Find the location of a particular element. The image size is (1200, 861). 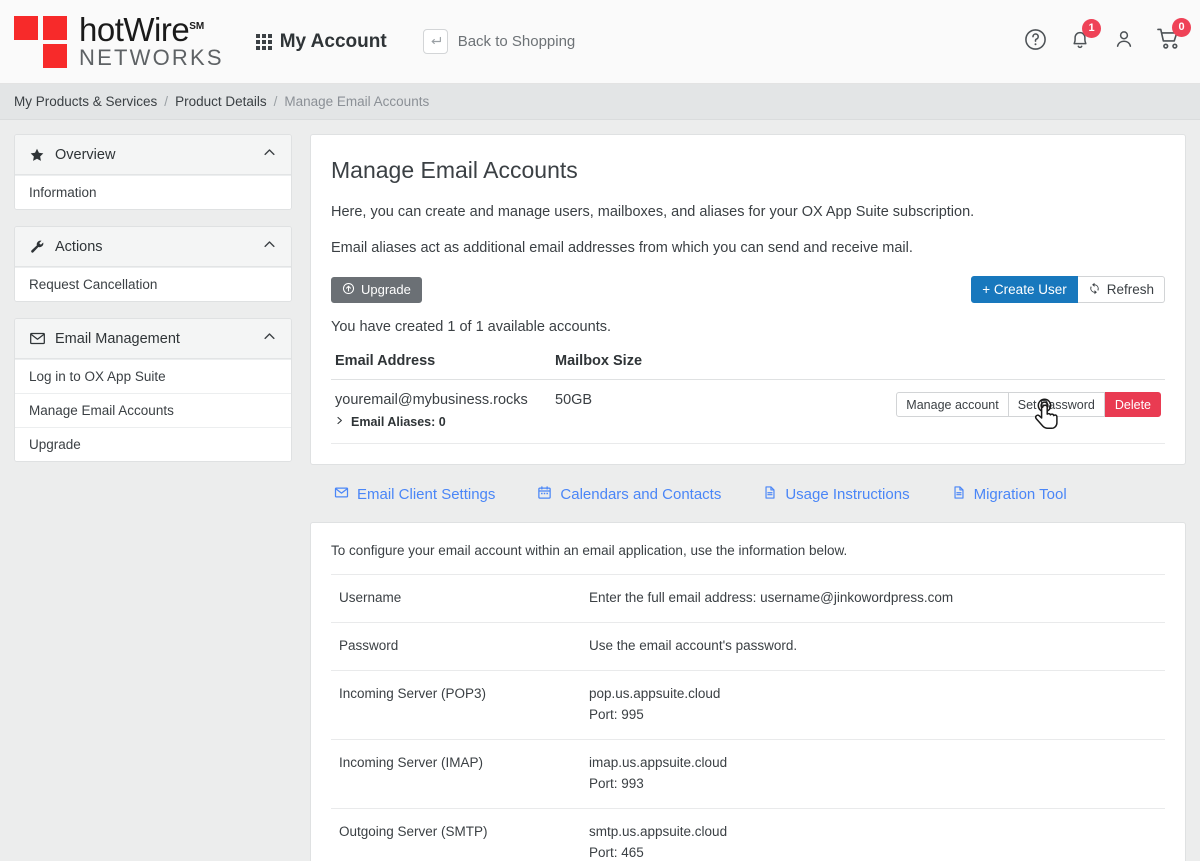

user-icon is located at coordinates (1124, 41).